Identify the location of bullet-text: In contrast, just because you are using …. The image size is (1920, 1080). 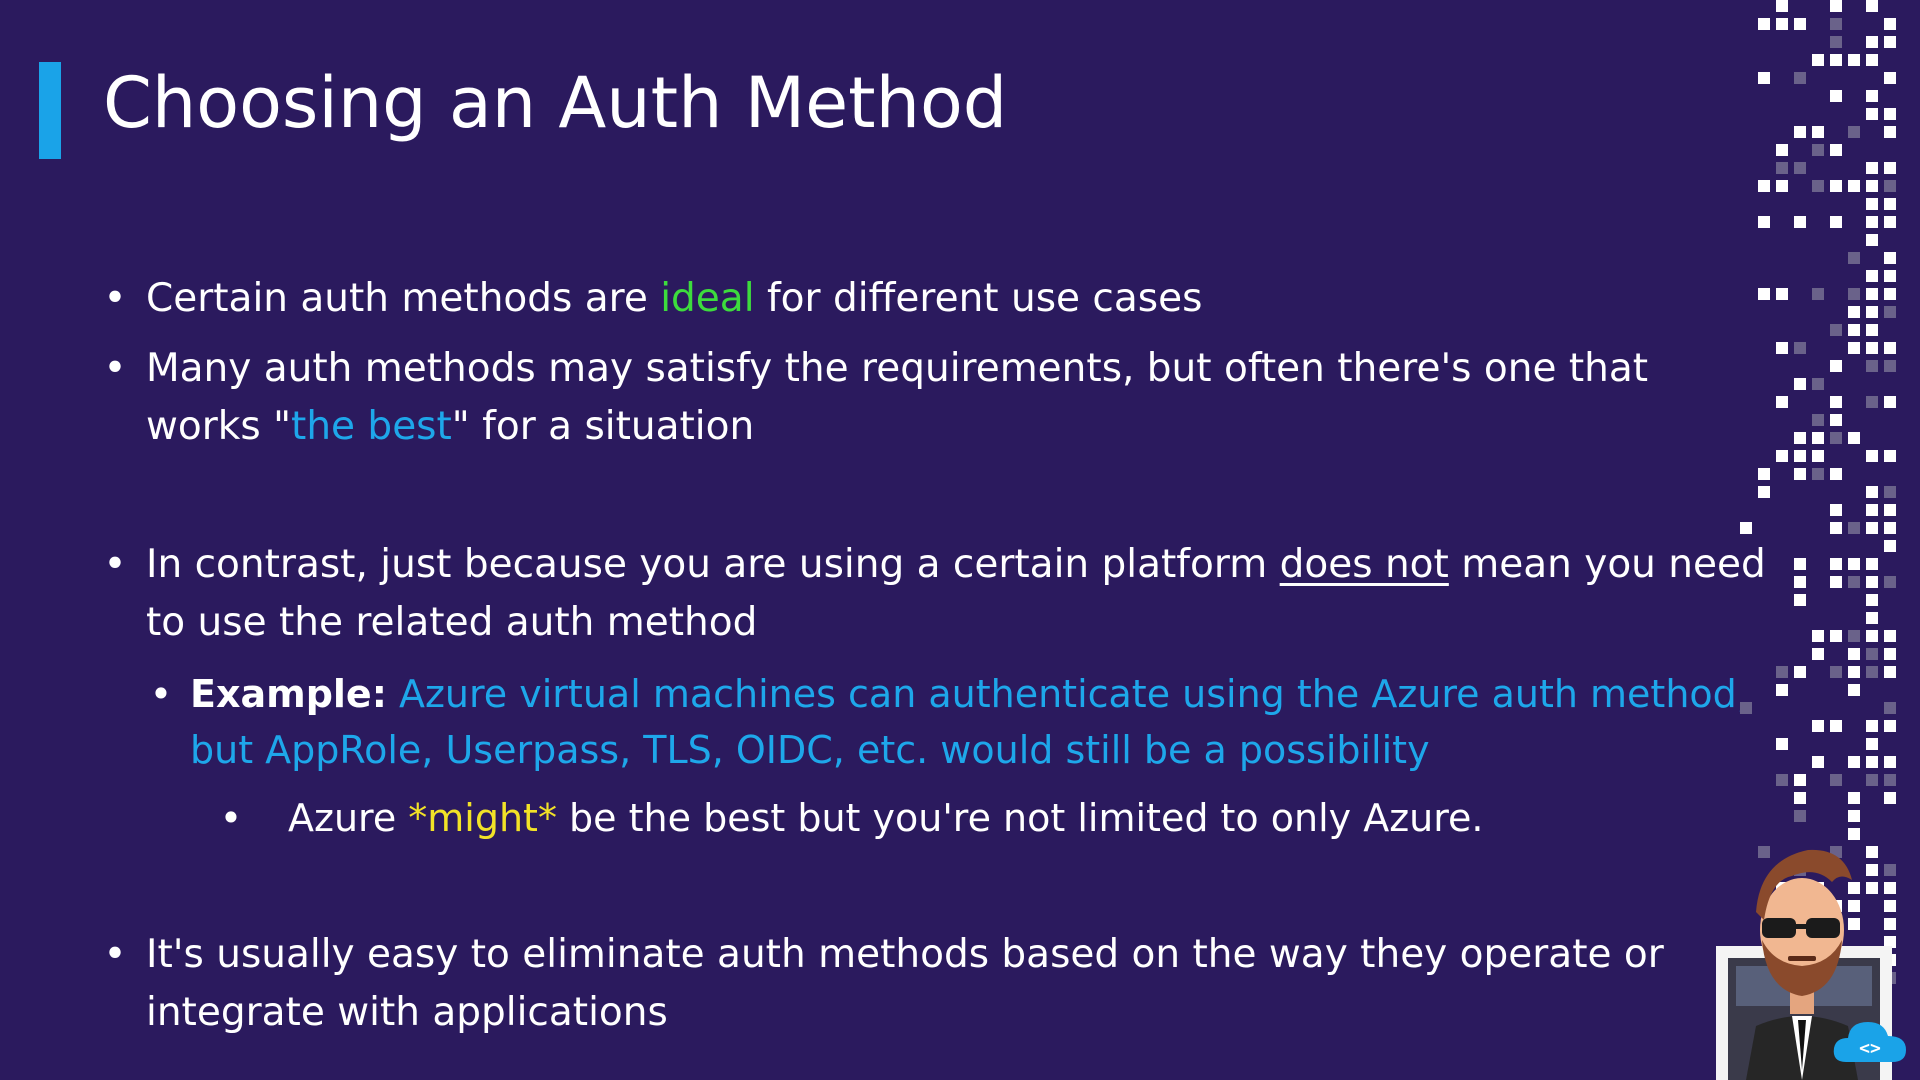
(956, 593).